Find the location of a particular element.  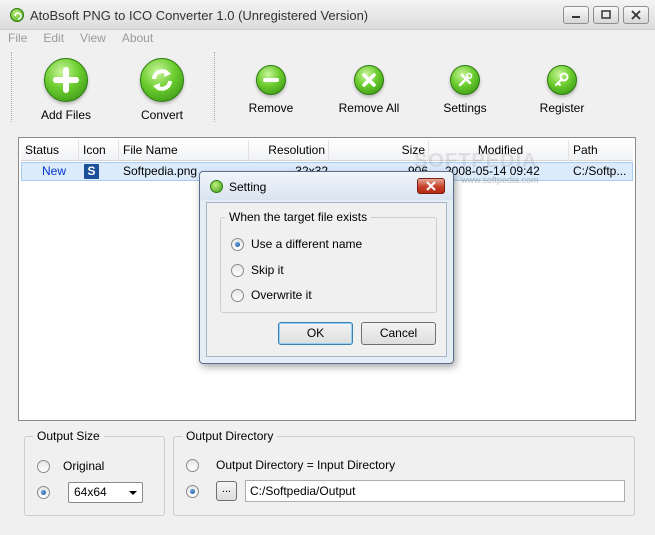

remove-all-label: Remove All is located at coordinates (369, 108).